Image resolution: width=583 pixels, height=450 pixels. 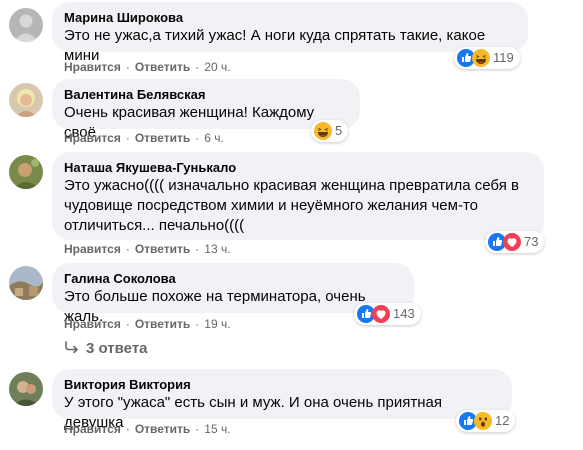 I want to click on reaction-count: 73, so click(x=531, y=241).